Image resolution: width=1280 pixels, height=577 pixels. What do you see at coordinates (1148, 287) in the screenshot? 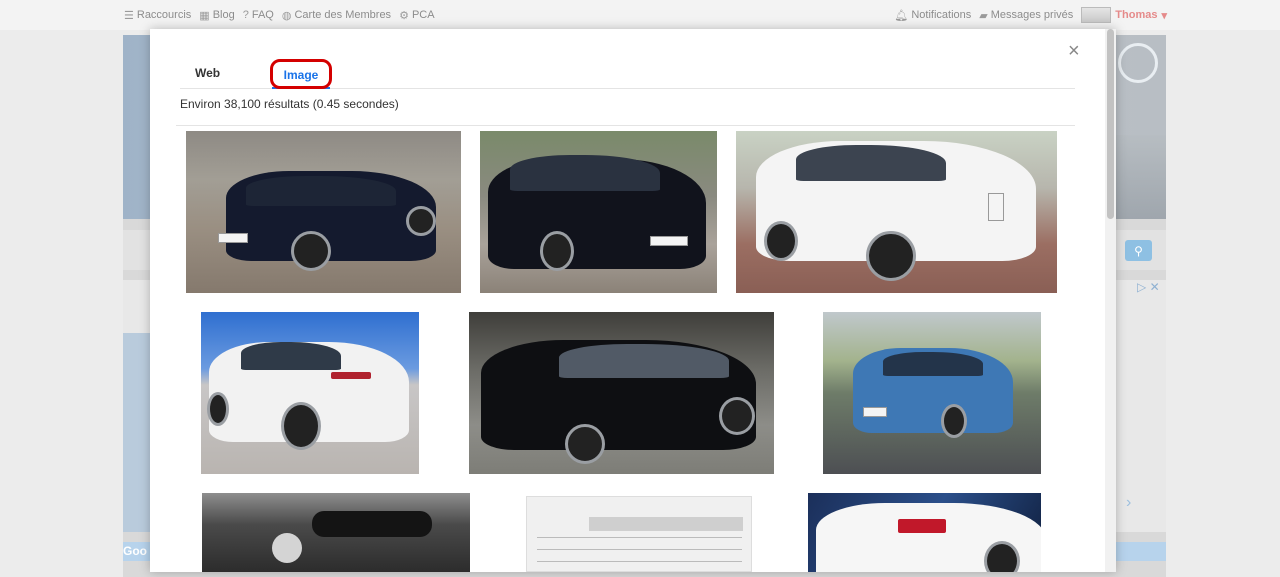
I see `adchoices-icon: ▷ ✕` at bounding box center [1148, 287].